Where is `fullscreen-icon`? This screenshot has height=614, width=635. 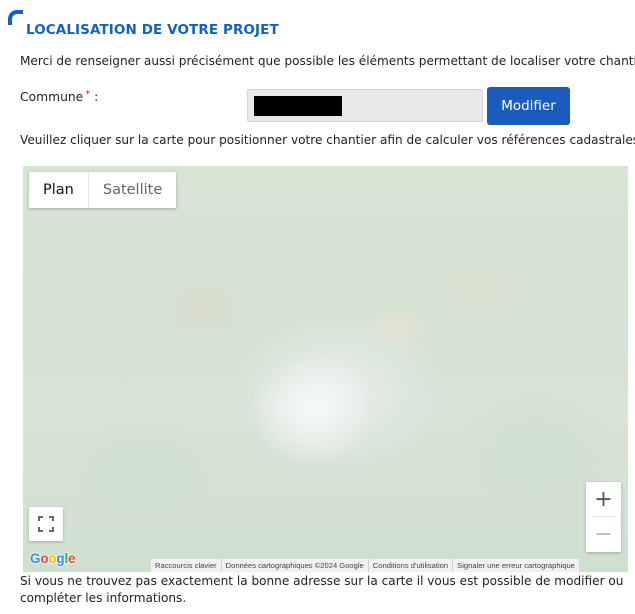 fullscreen-icon is located at coordinates (46, 524).